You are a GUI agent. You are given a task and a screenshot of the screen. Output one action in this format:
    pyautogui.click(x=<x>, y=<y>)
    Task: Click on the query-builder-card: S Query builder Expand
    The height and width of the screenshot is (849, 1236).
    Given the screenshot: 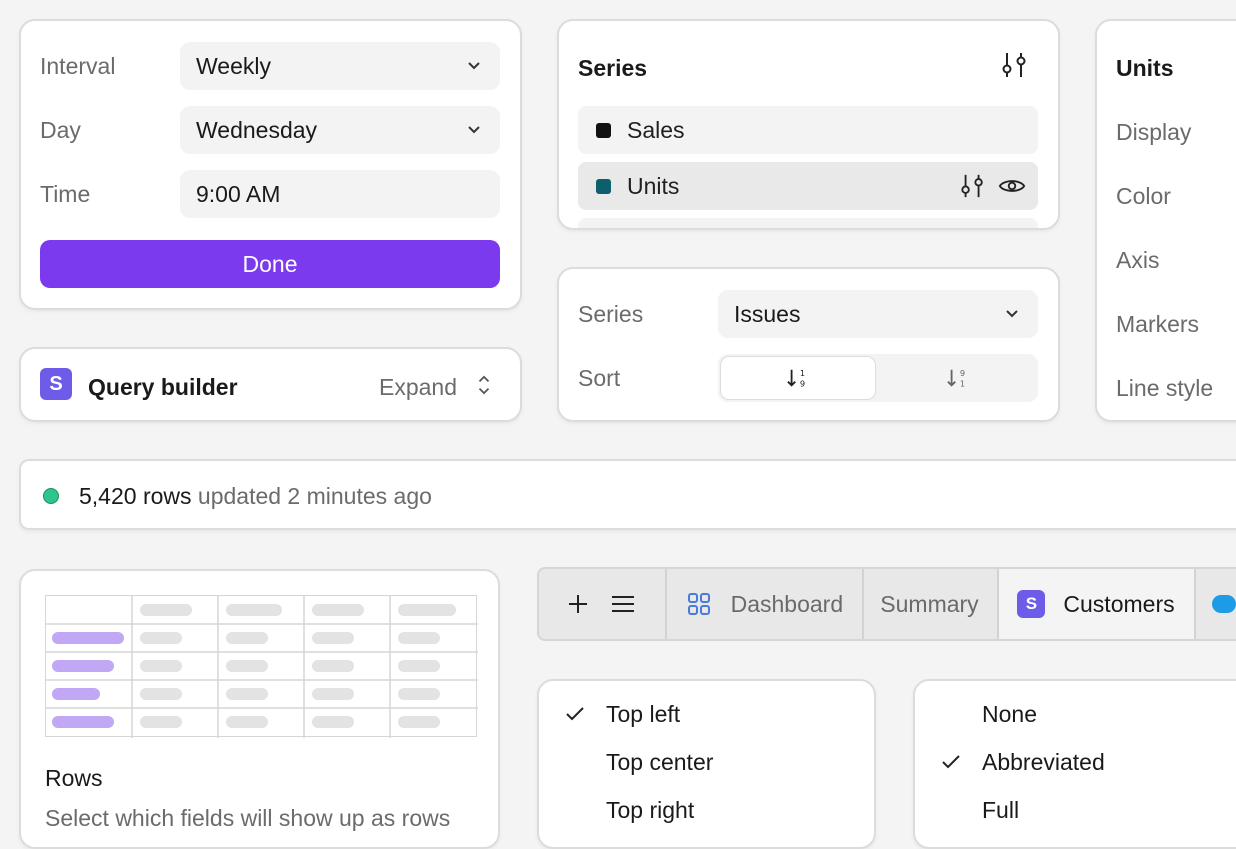 What is the action you would take?
    pyautogui.click(x=270, y=384)
    